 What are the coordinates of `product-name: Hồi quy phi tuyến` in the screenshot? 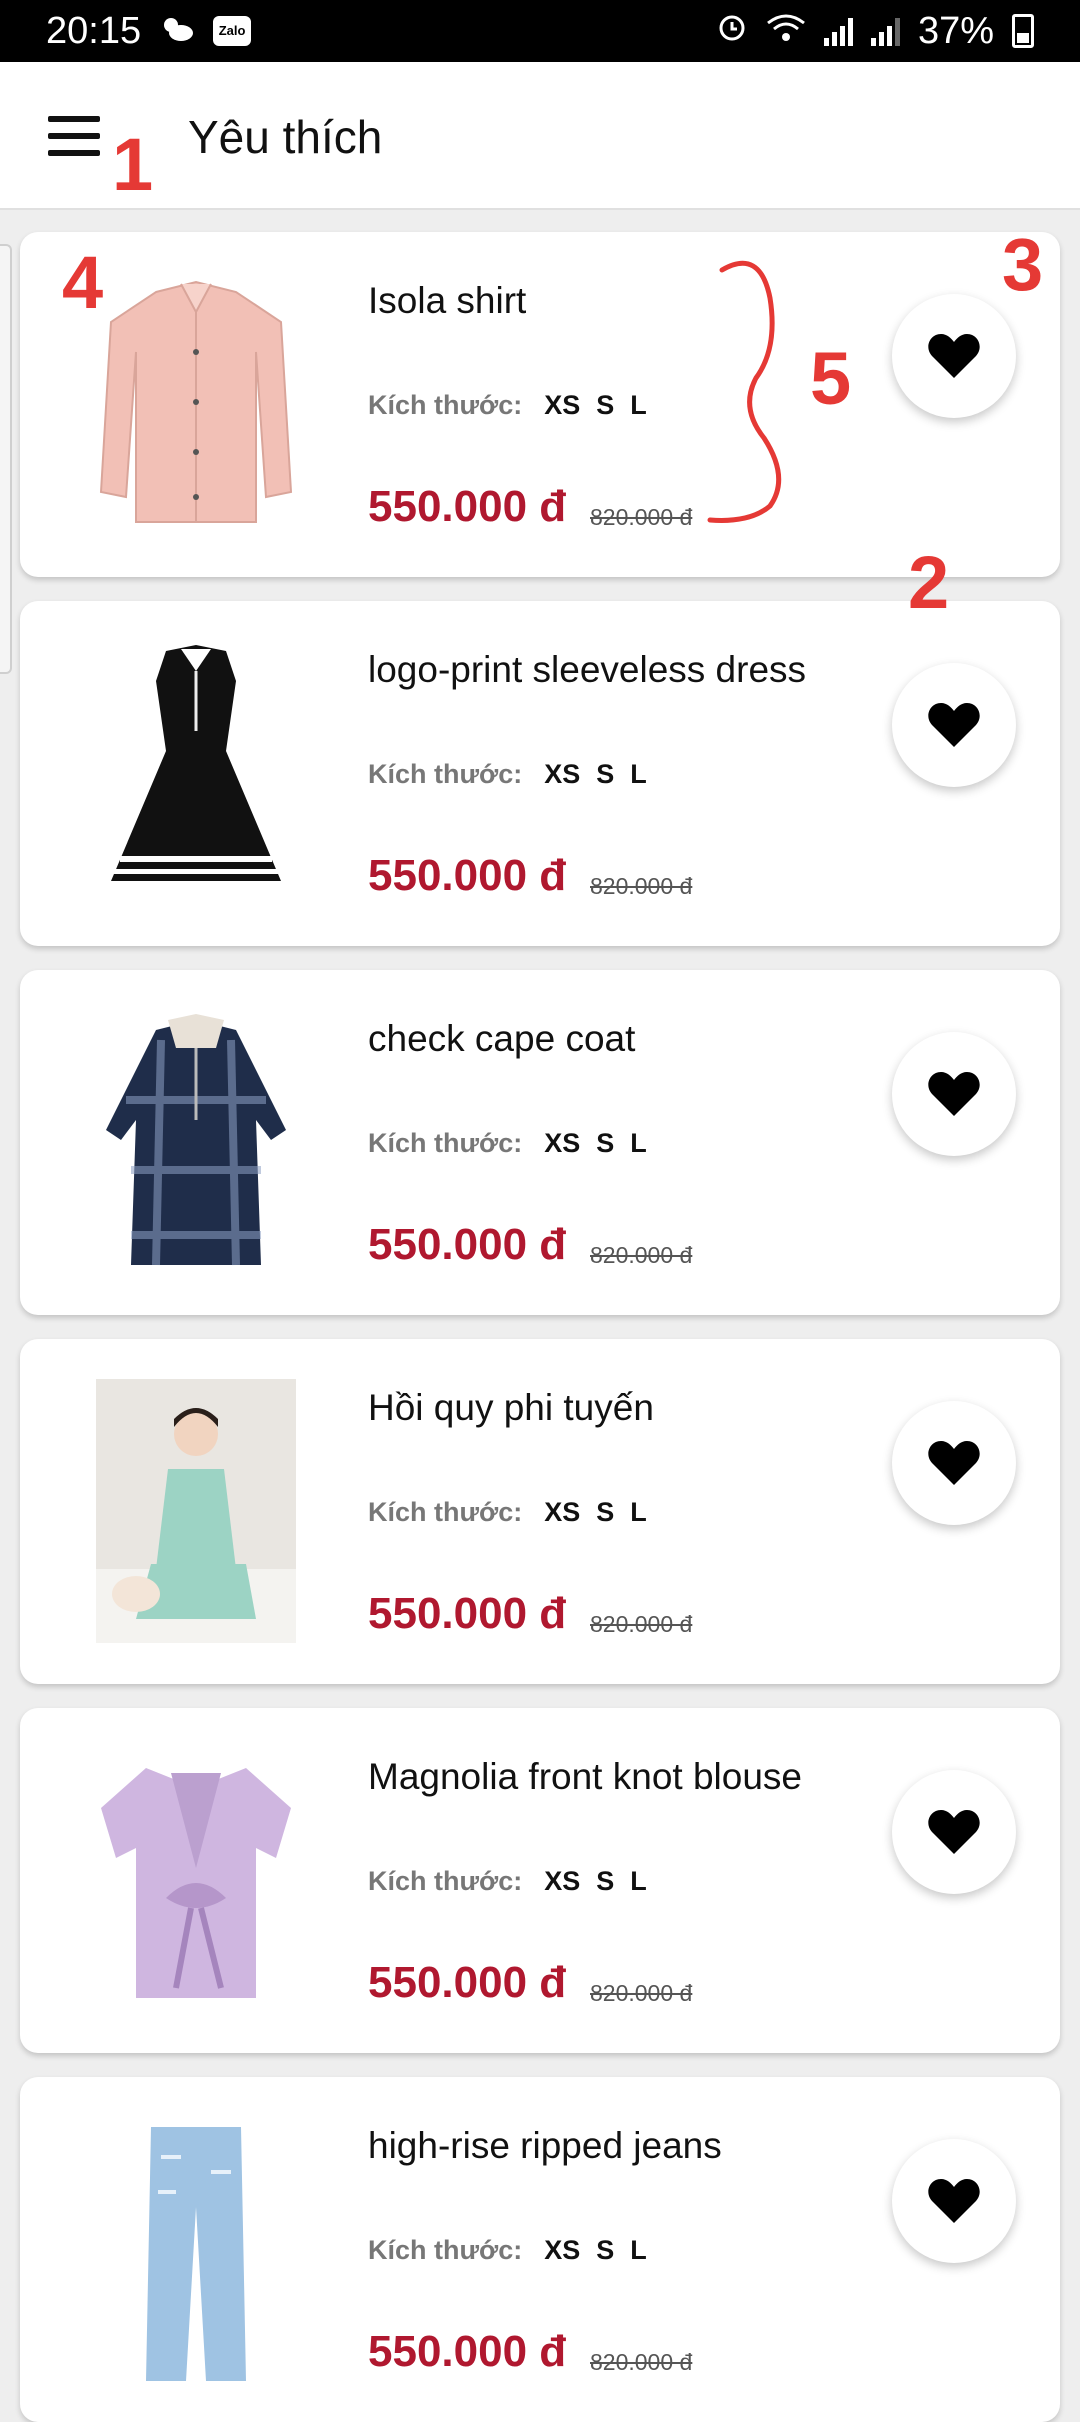 It's located at (511, 1407).